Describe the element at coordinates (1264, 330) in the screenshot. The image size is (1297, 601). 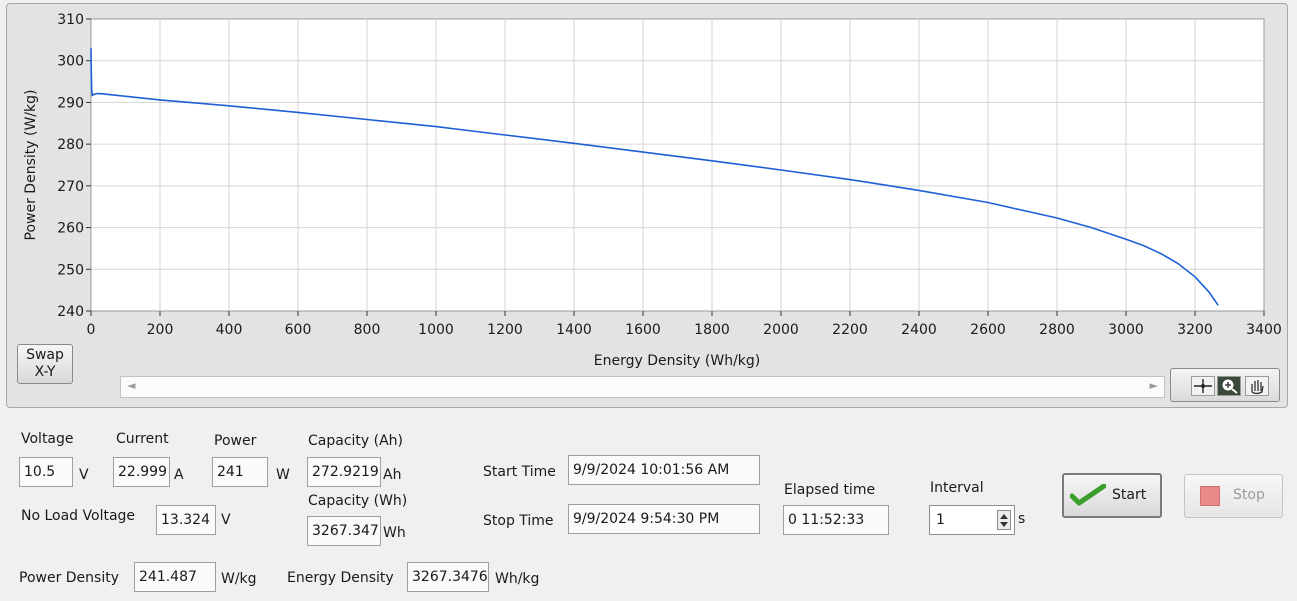
I see `x-tick-label: 3400` at that location.